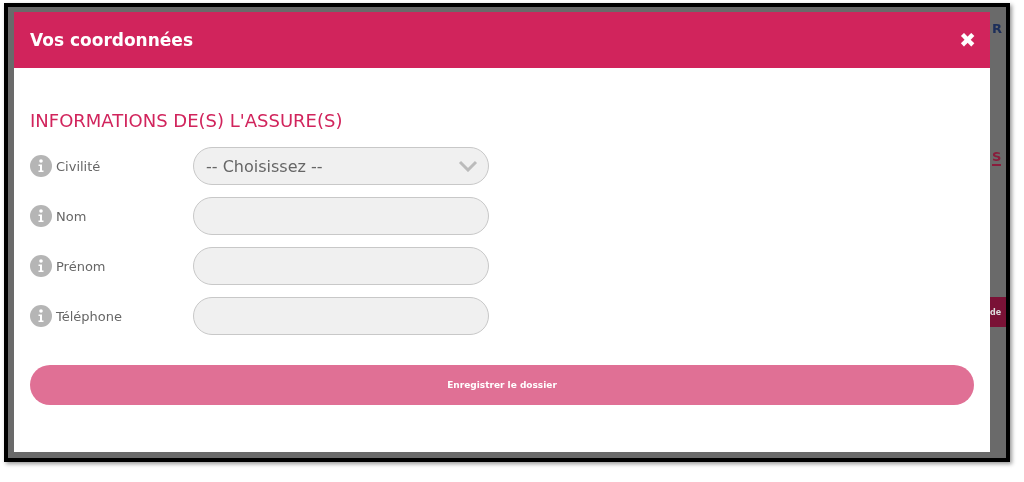 This screenshot has height=482, width=1024. I want to click on background-logo-fragment: R, so click(997, 28).